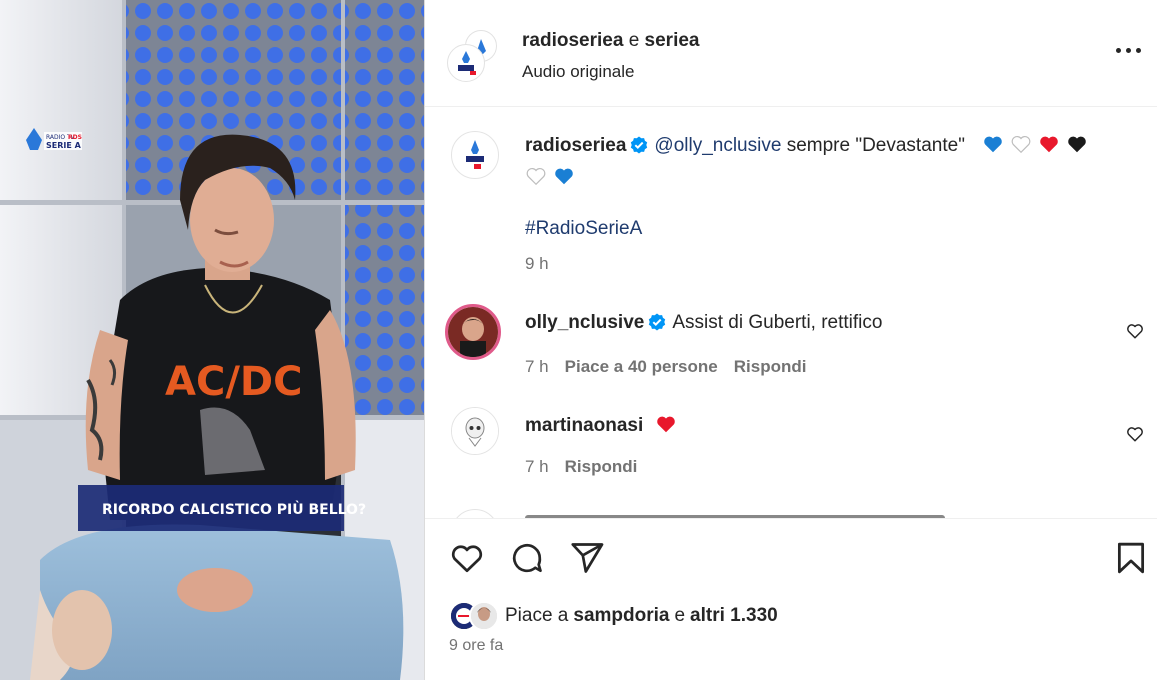 This screenshot has height=681, width=1157. Describe the element at coordinates (734, 616) in the screenshot. I see `others-likes-link: altri 1.330` at that location.